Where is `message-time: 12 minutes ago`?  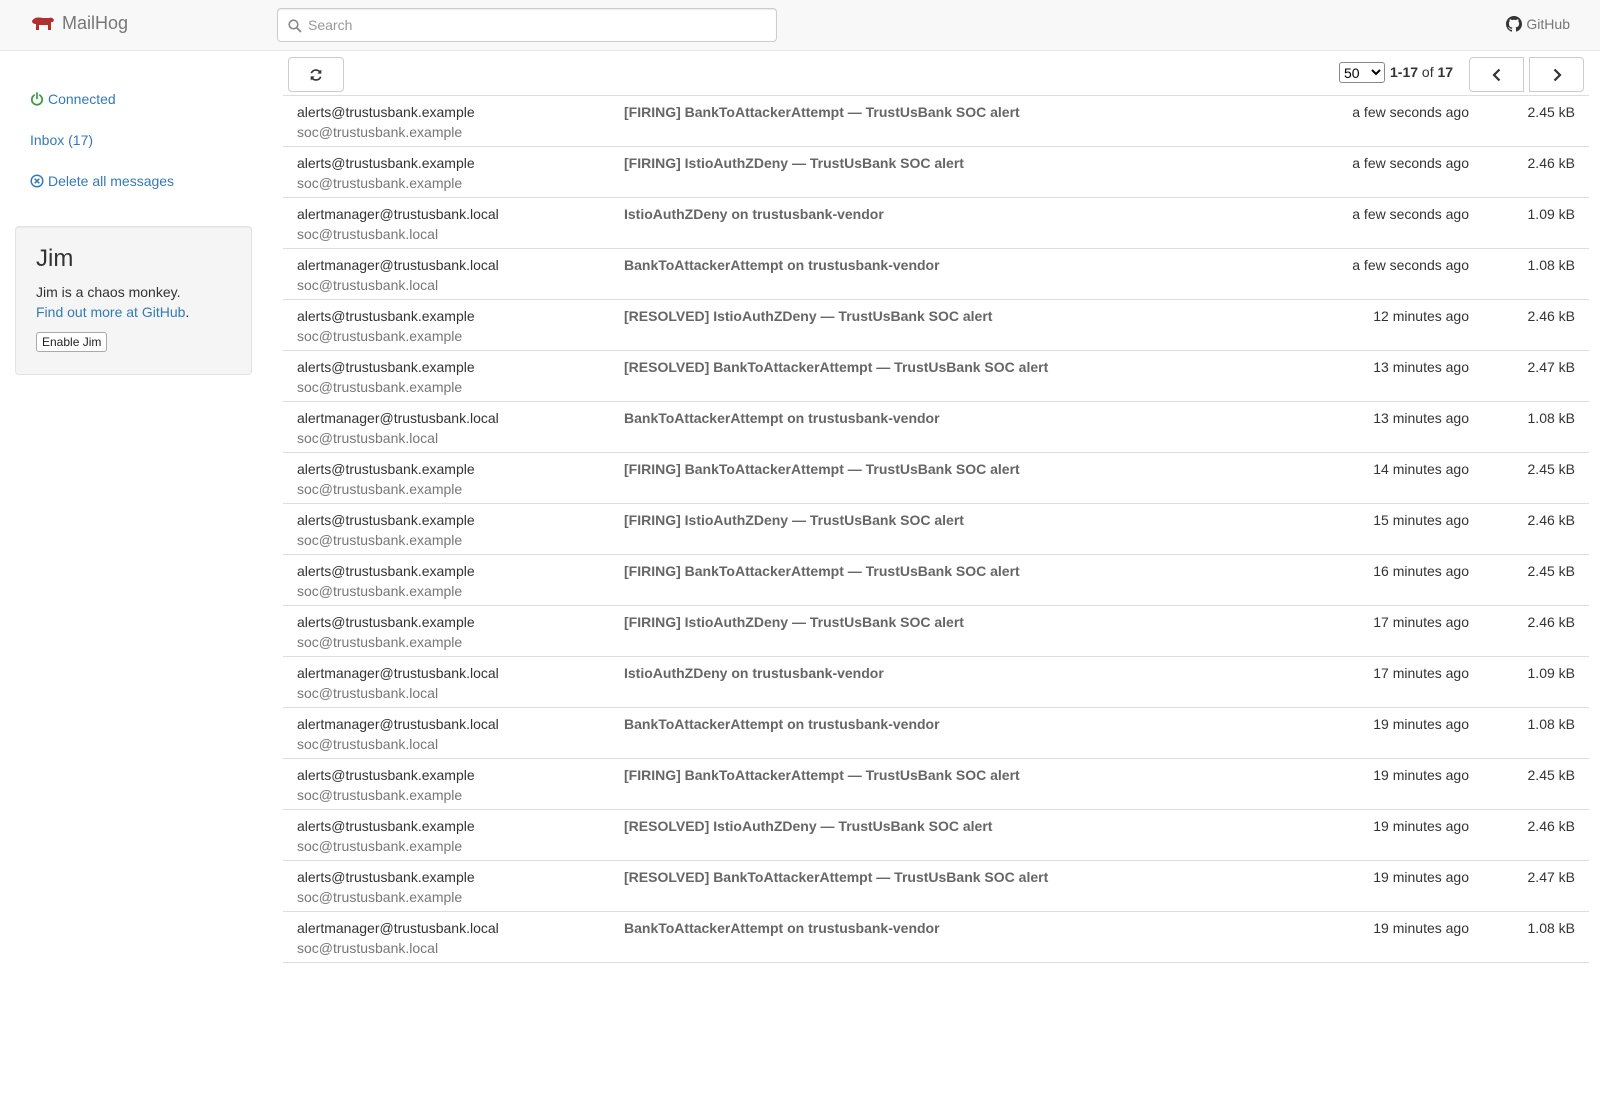 message-time: 12 minutes ago is located at coordinates (1421, 316).